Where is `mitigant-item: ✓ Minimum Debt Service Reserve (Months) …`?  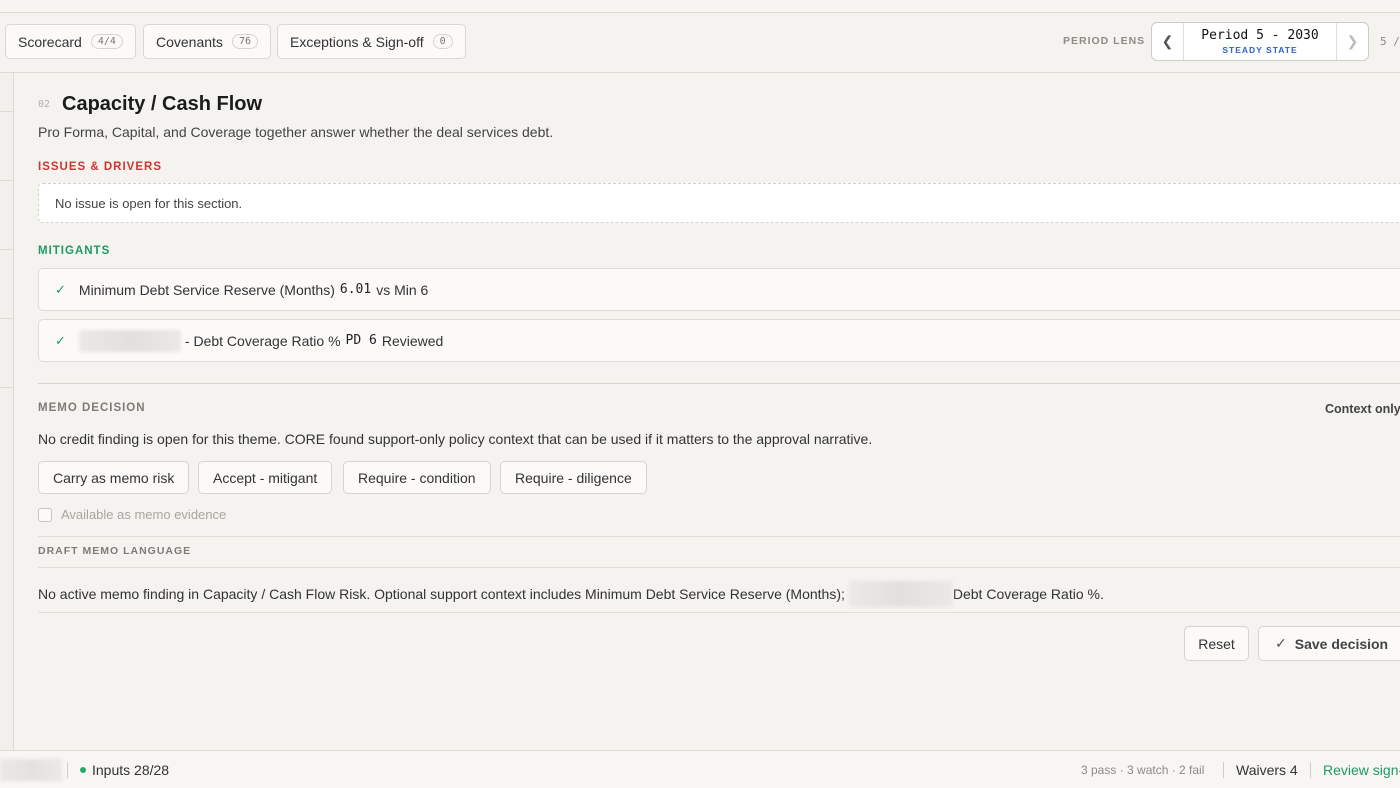
mitigant-item: ✓ Minimum Debt Service Reserve (Months) … is located at coordinates (719, 289).